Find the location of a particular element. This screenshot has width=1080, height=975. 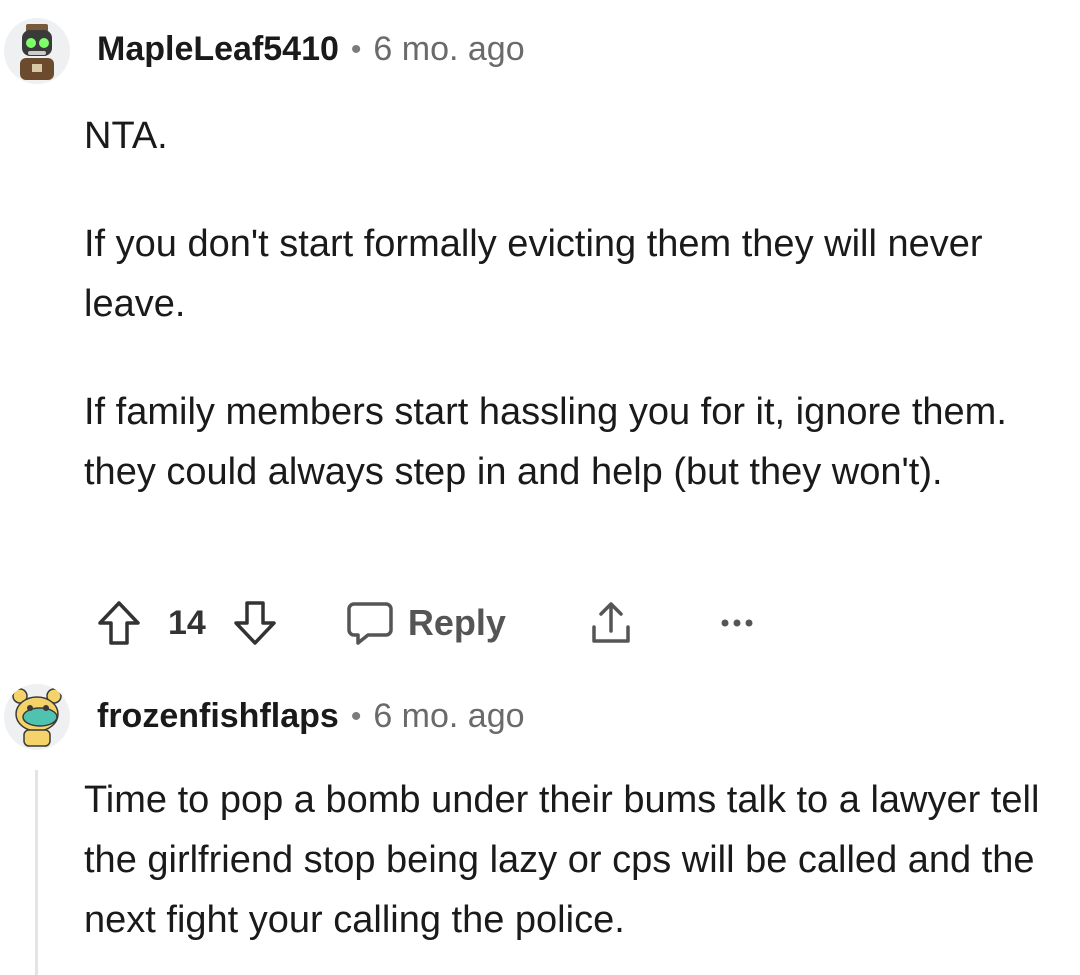

robot-avatar-icon is located at coordinates (37, 51).